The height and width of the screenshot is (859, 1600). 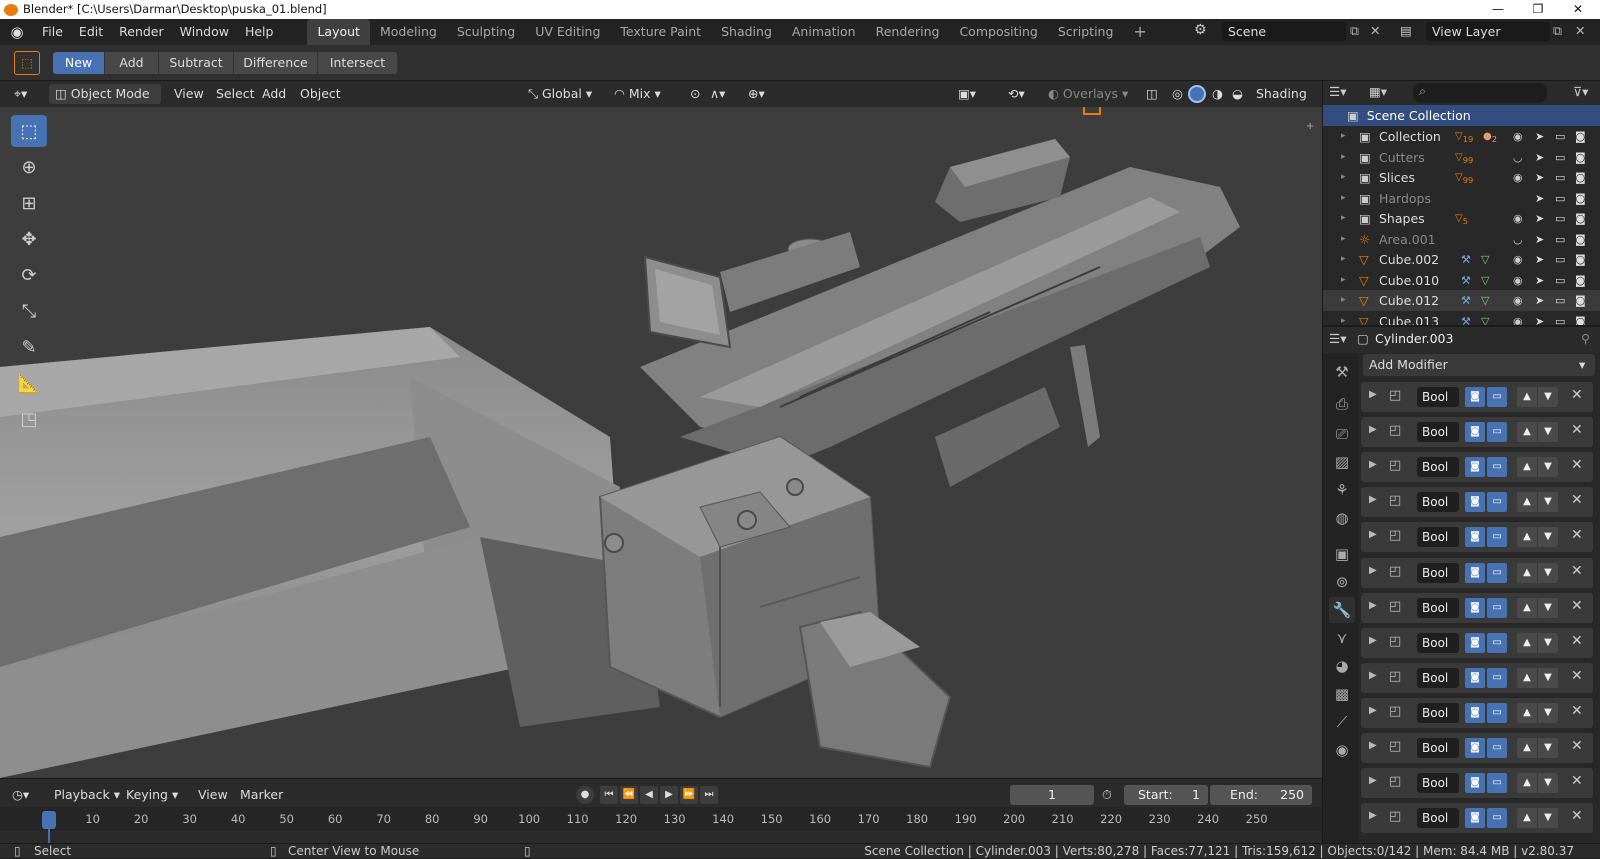 What do you see at coordinates (1461, 198) in the screenshot?
I see `outliner-row-hardops: ▸ ▣ Hardops ➤ ▭ ◙` at bounding box center [1461, 198].